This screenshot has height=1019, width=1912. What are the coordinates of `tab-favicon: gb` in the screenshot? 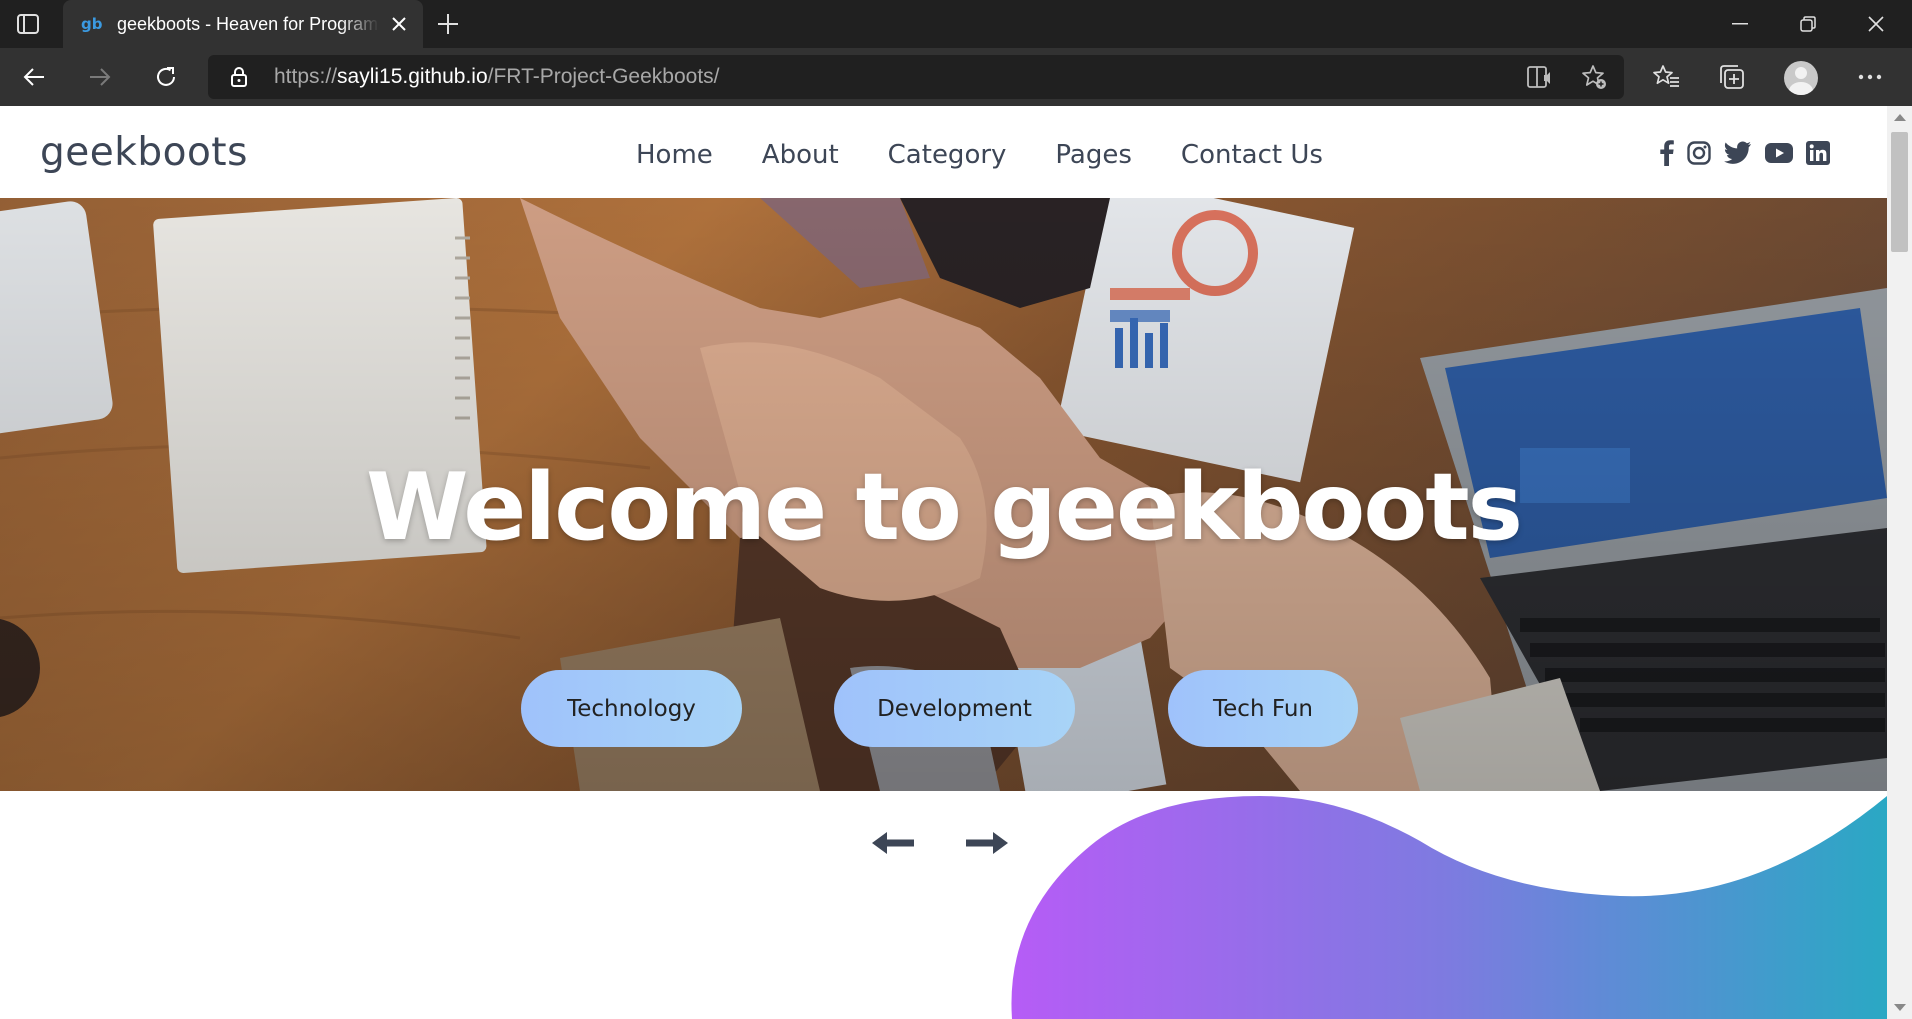 It's located at (92, 24).